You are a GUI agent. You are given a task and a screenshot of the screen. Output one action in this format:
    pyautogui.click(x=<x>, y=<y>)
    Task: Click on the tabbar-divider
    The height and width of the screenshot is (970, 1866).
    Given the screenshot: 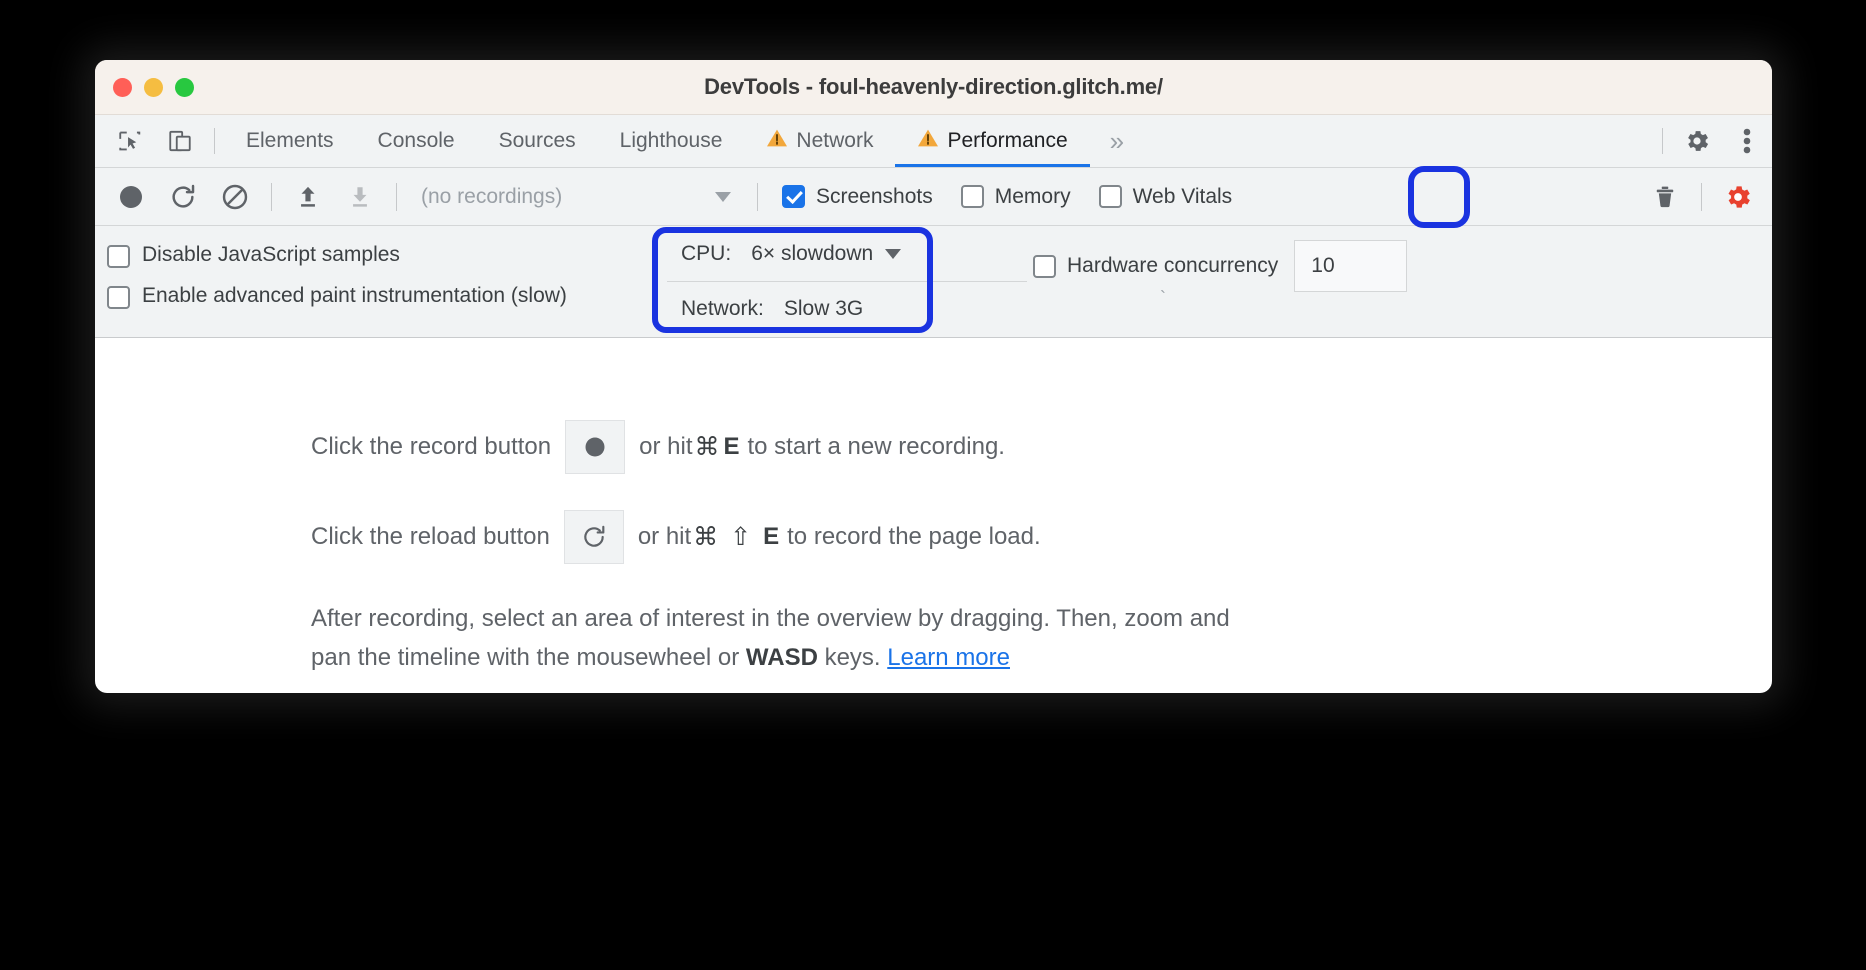 What is the action you would take?
    pyautogui.click(x=214, y=141)
    